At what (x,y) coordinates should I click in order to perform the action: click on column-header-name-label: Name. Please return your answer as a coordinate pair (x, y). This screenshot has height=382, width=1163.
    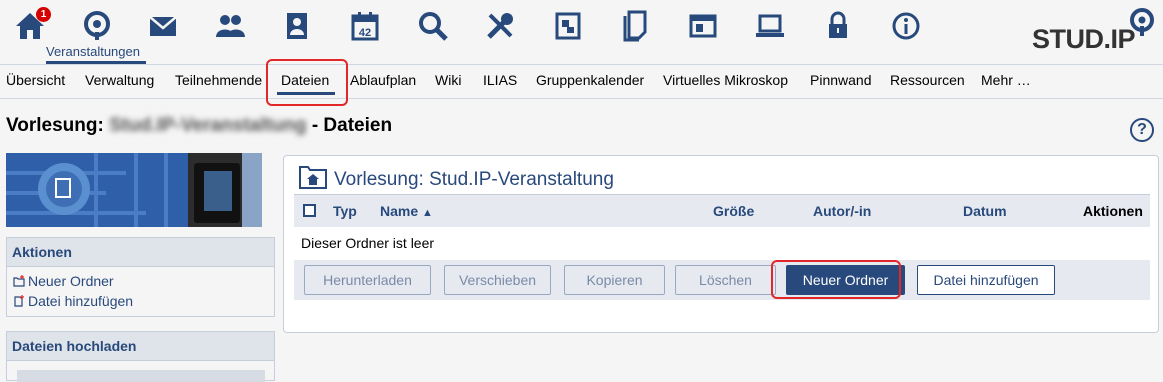
    Looking at the image, I should click on (399, 211).